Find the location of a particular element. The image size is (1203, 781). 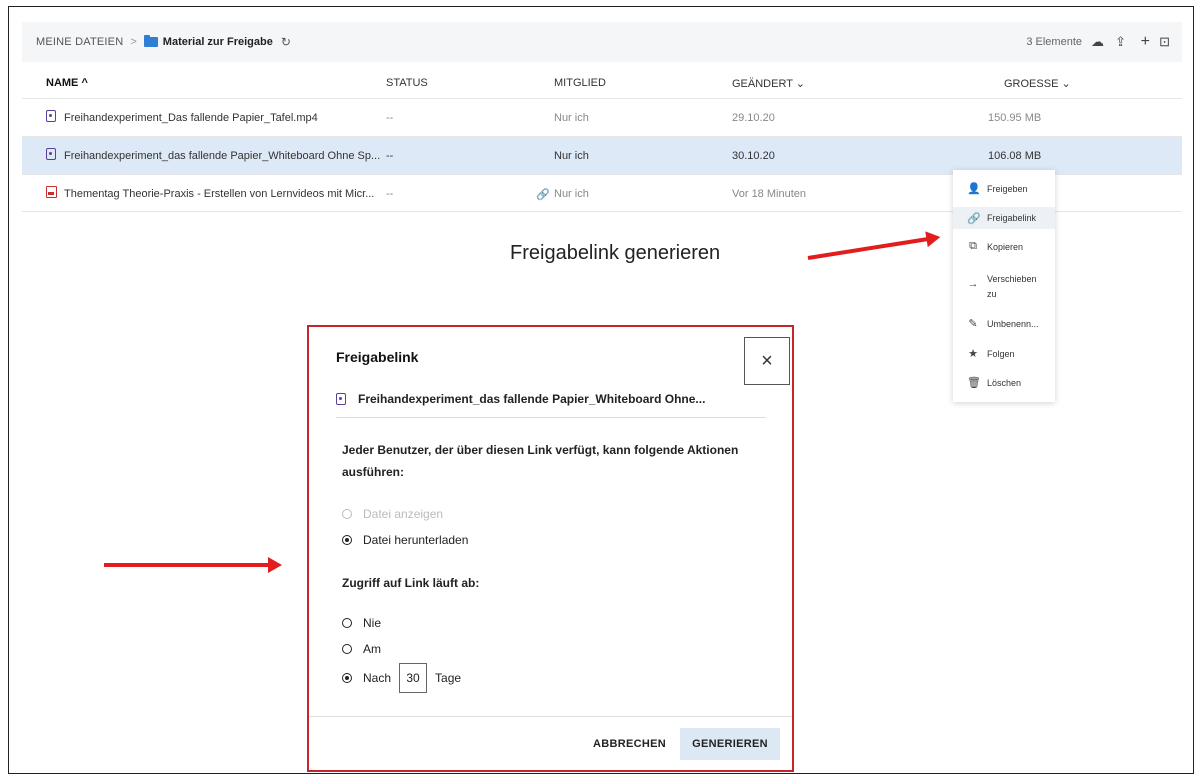

menu-item-share: 👤 Freigeben is located at coordinates (997, 188).